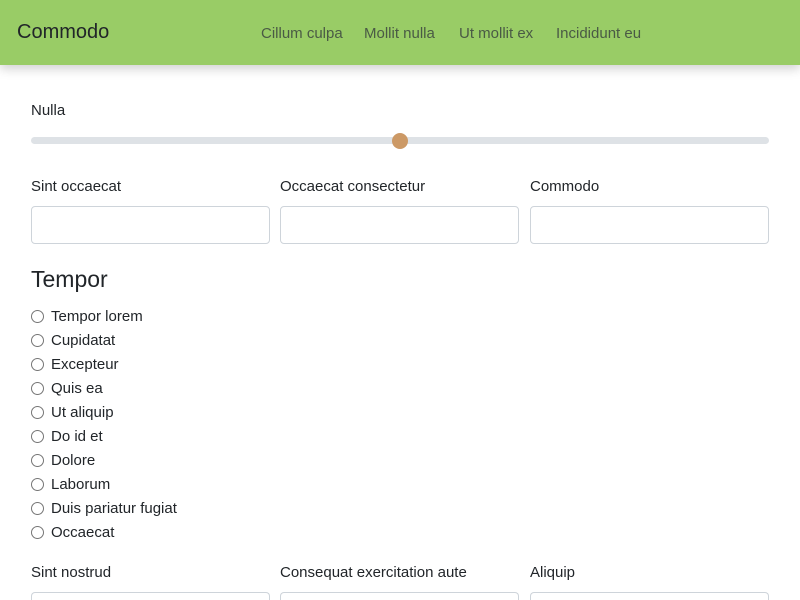  I want to click on nav-link-incididunt-eu: Incididunt eu, so click(598, 33).